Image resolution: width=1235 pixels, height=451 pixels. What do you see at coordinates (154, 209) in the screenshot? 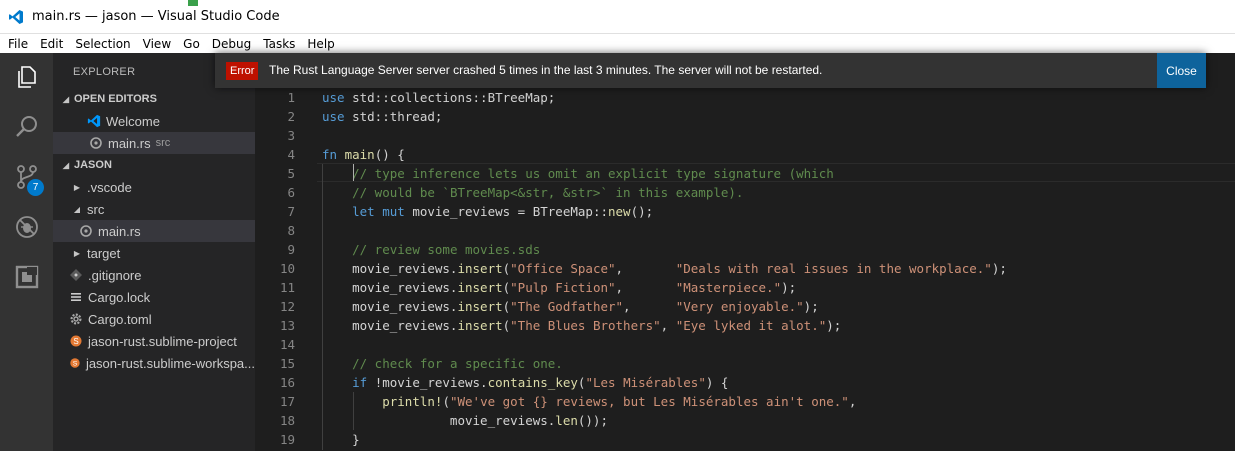
I see `tree-item-src: ◢ src` at bounding box center [154, 209].